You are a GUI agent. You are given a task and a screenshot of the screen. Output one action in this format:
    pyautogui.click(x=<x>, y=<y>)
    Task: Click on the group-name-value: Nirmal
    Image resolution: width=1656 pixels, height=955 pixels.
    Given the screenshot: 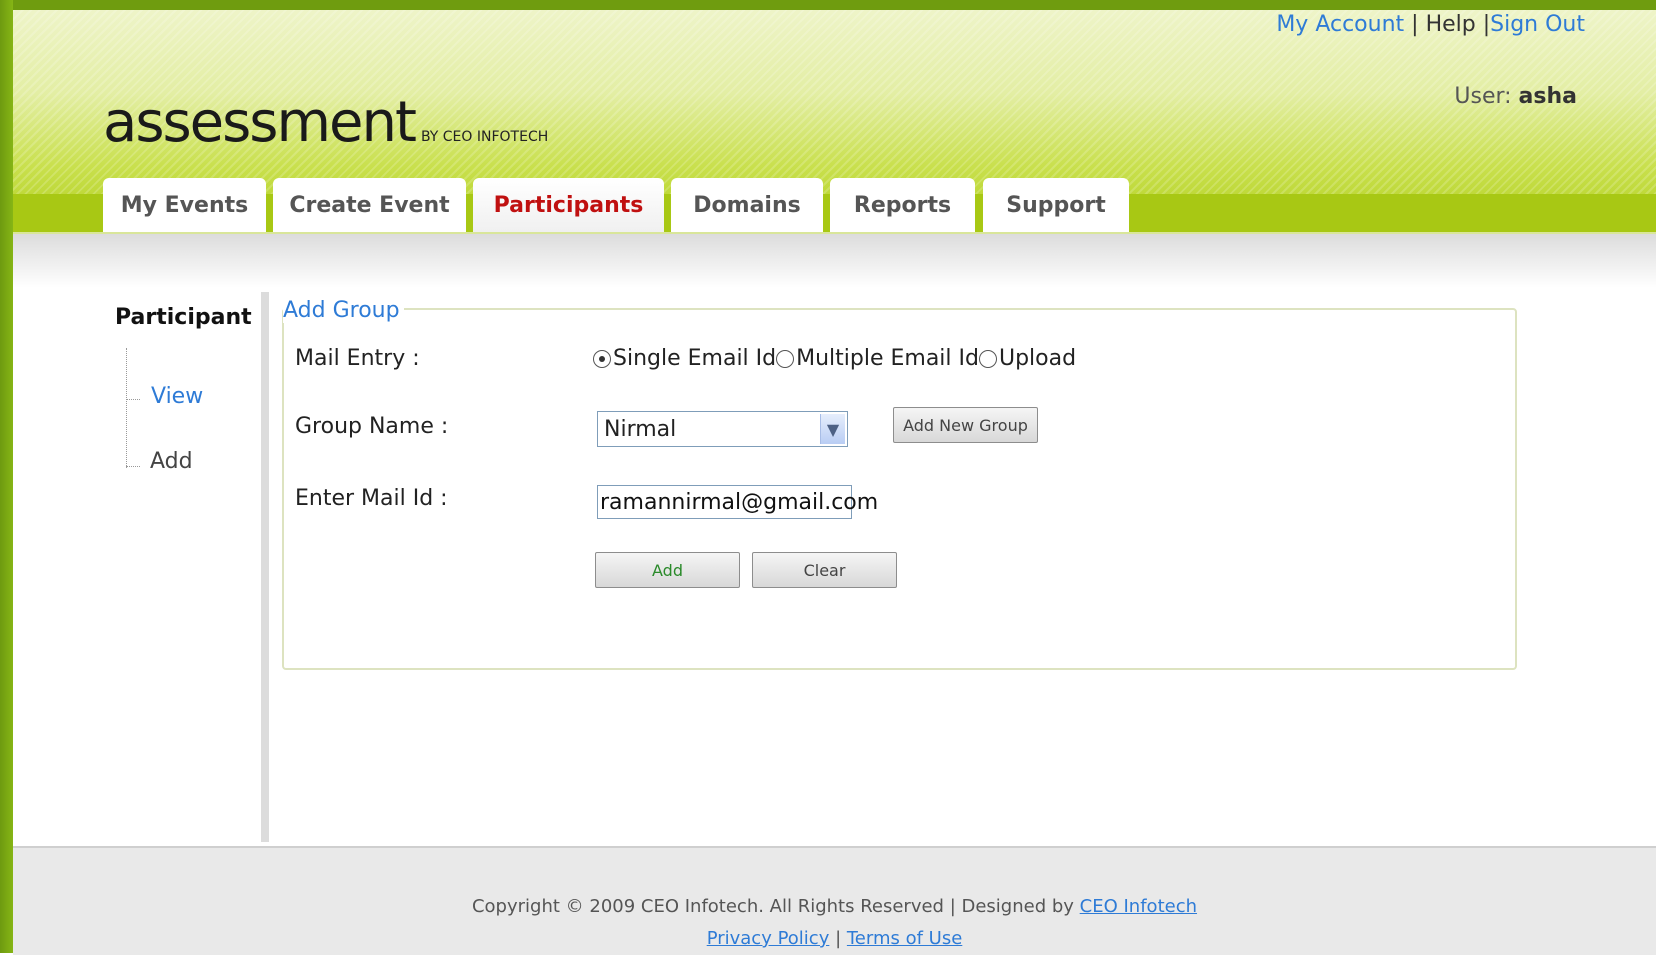 What is the action you would take?
    pyautogui.click(x=640, y=429)
    